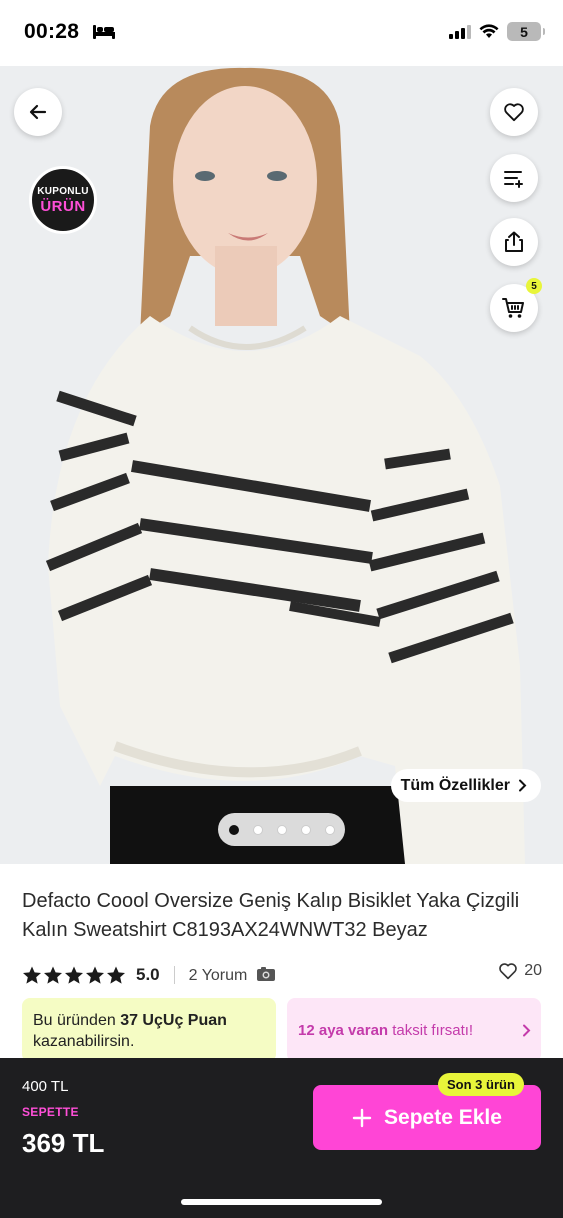 This screenshot has height=1218, width=563. What do you see at coordinates (481, 1084) in the screenshot?
I see `stock-badge: Son 3 ürün` at bounding box center [481, 1084].